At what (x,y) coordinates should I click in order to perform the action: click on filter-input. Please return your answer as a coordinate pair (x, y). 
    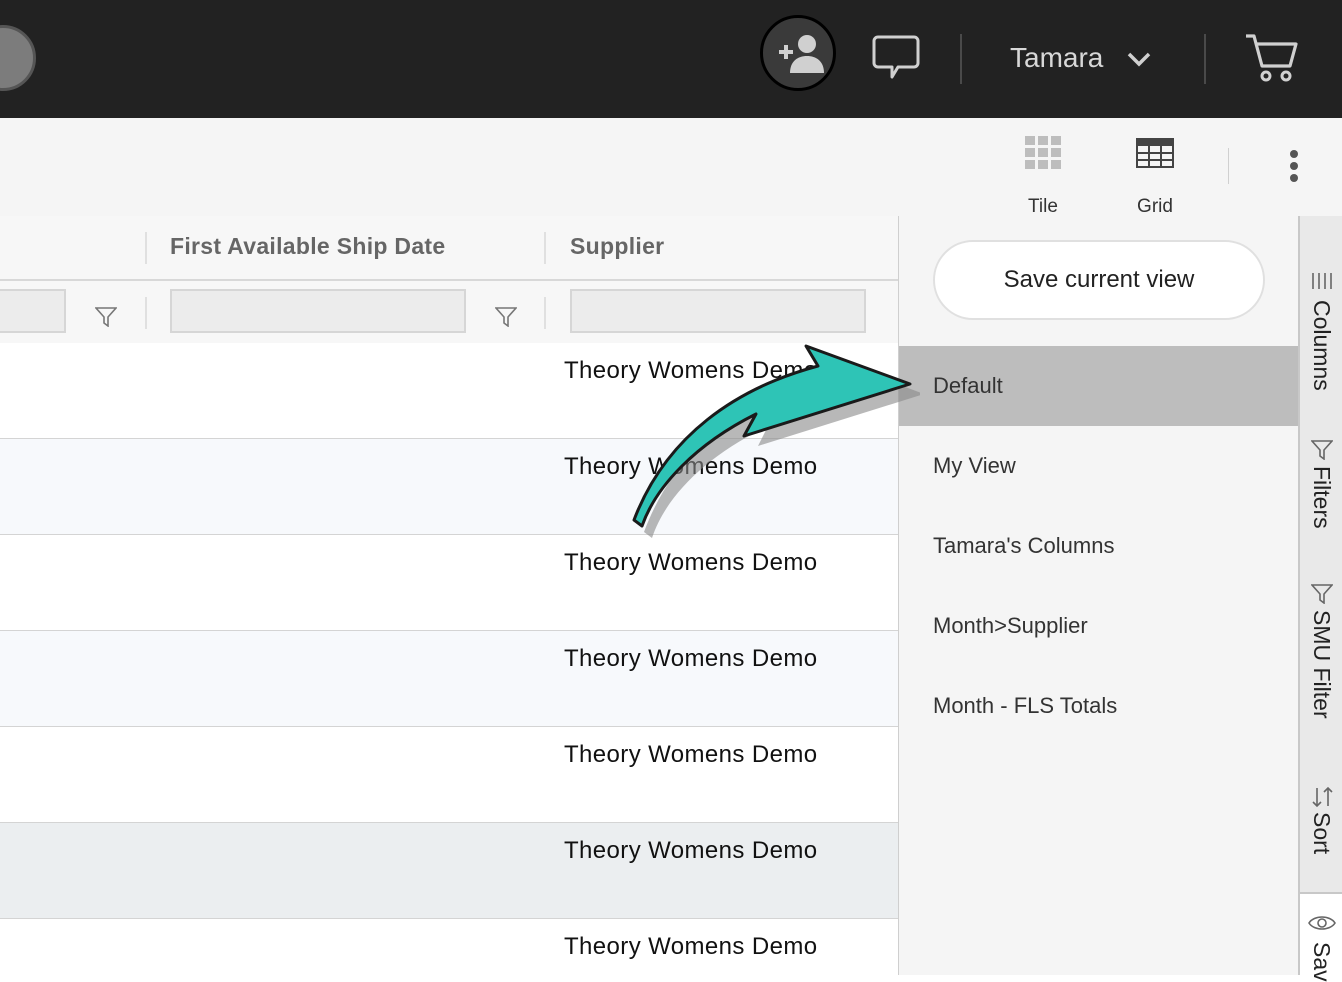
    Looking at the image, I should click on (33, 311).